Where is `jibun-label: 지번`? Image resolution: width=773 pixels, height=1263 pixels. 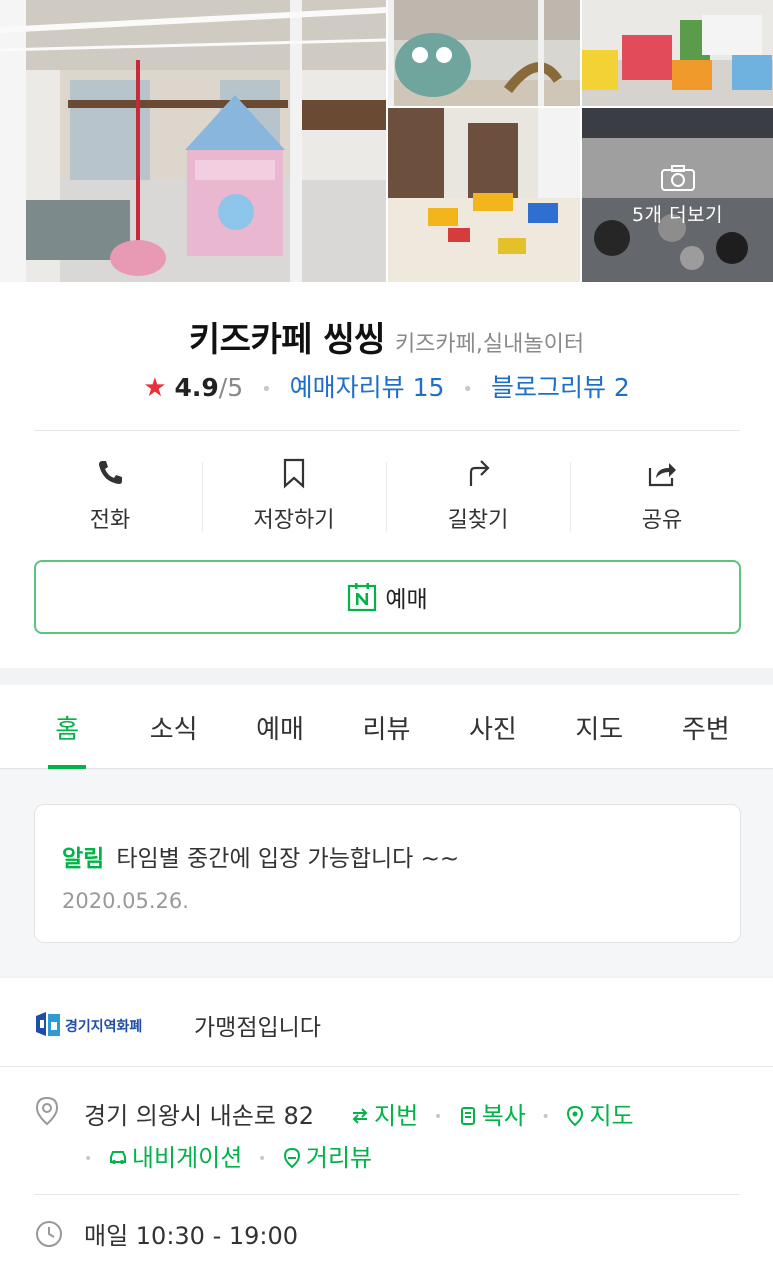 jibun-label: 지번 is located at coordinates (396, 1116).